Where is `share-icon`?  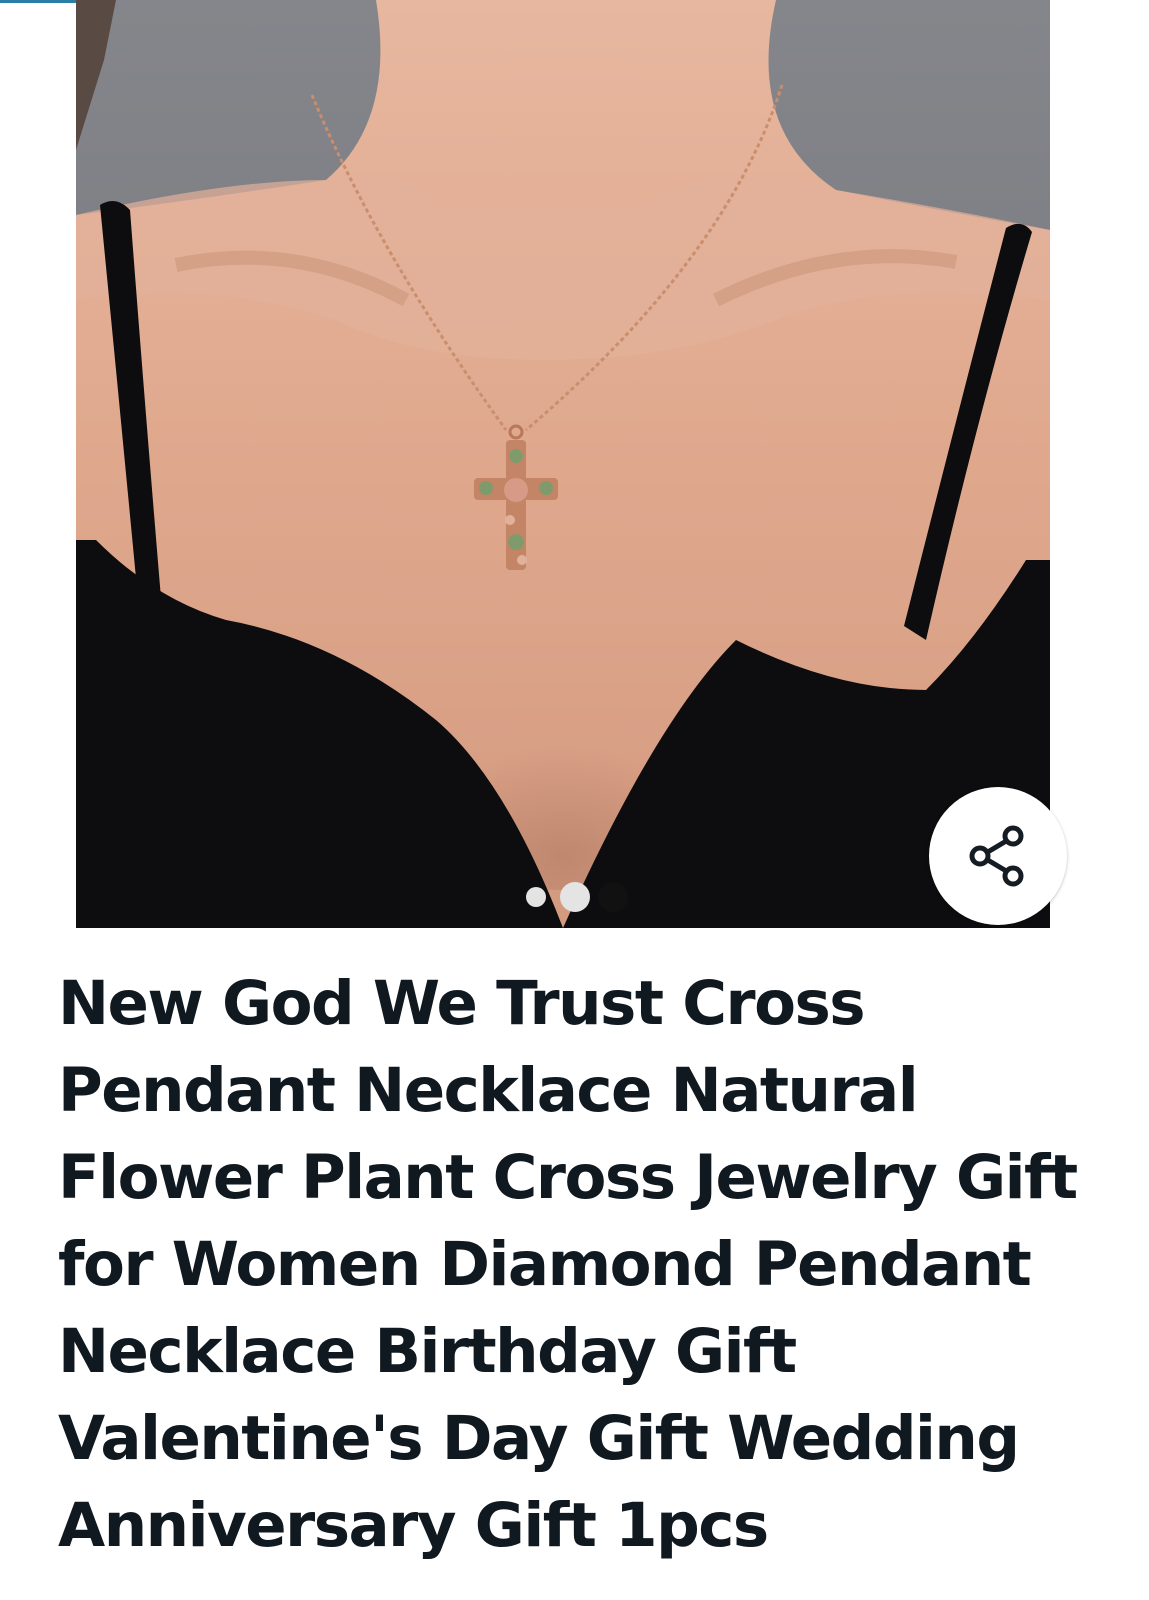 share-icon is located at coordinates (996, 856).